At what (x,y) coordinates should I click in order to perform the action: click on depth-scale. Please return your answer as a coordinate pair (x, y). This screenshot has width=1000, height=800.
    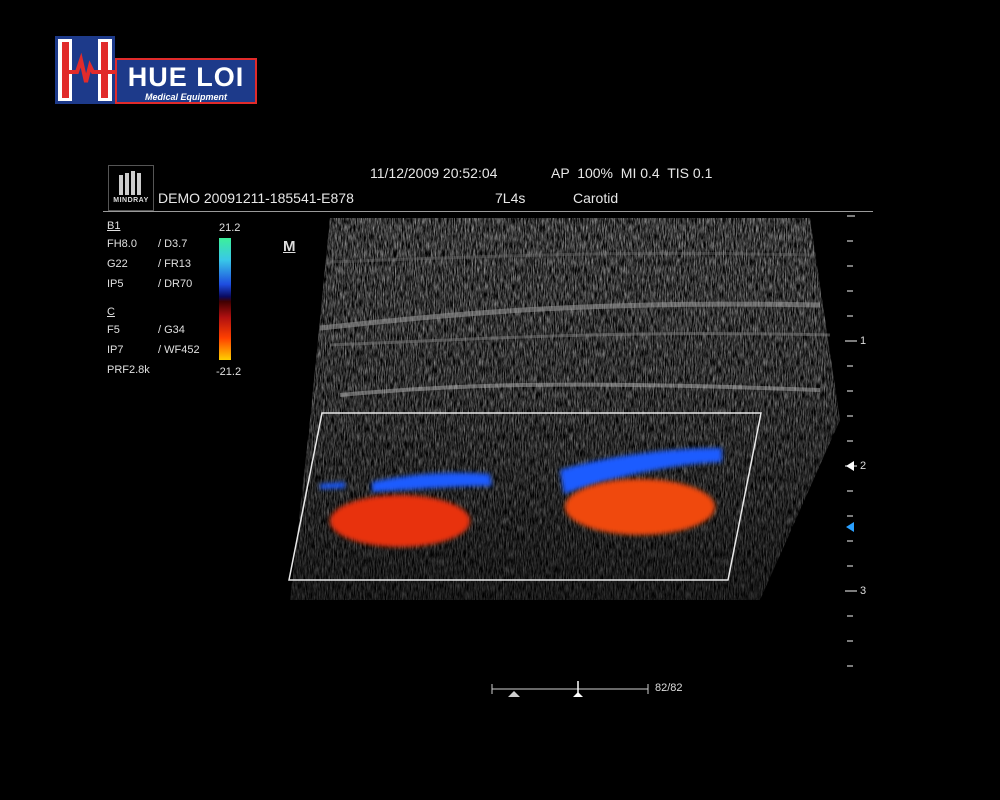
    Looking at the image, I should click on (851, 441).